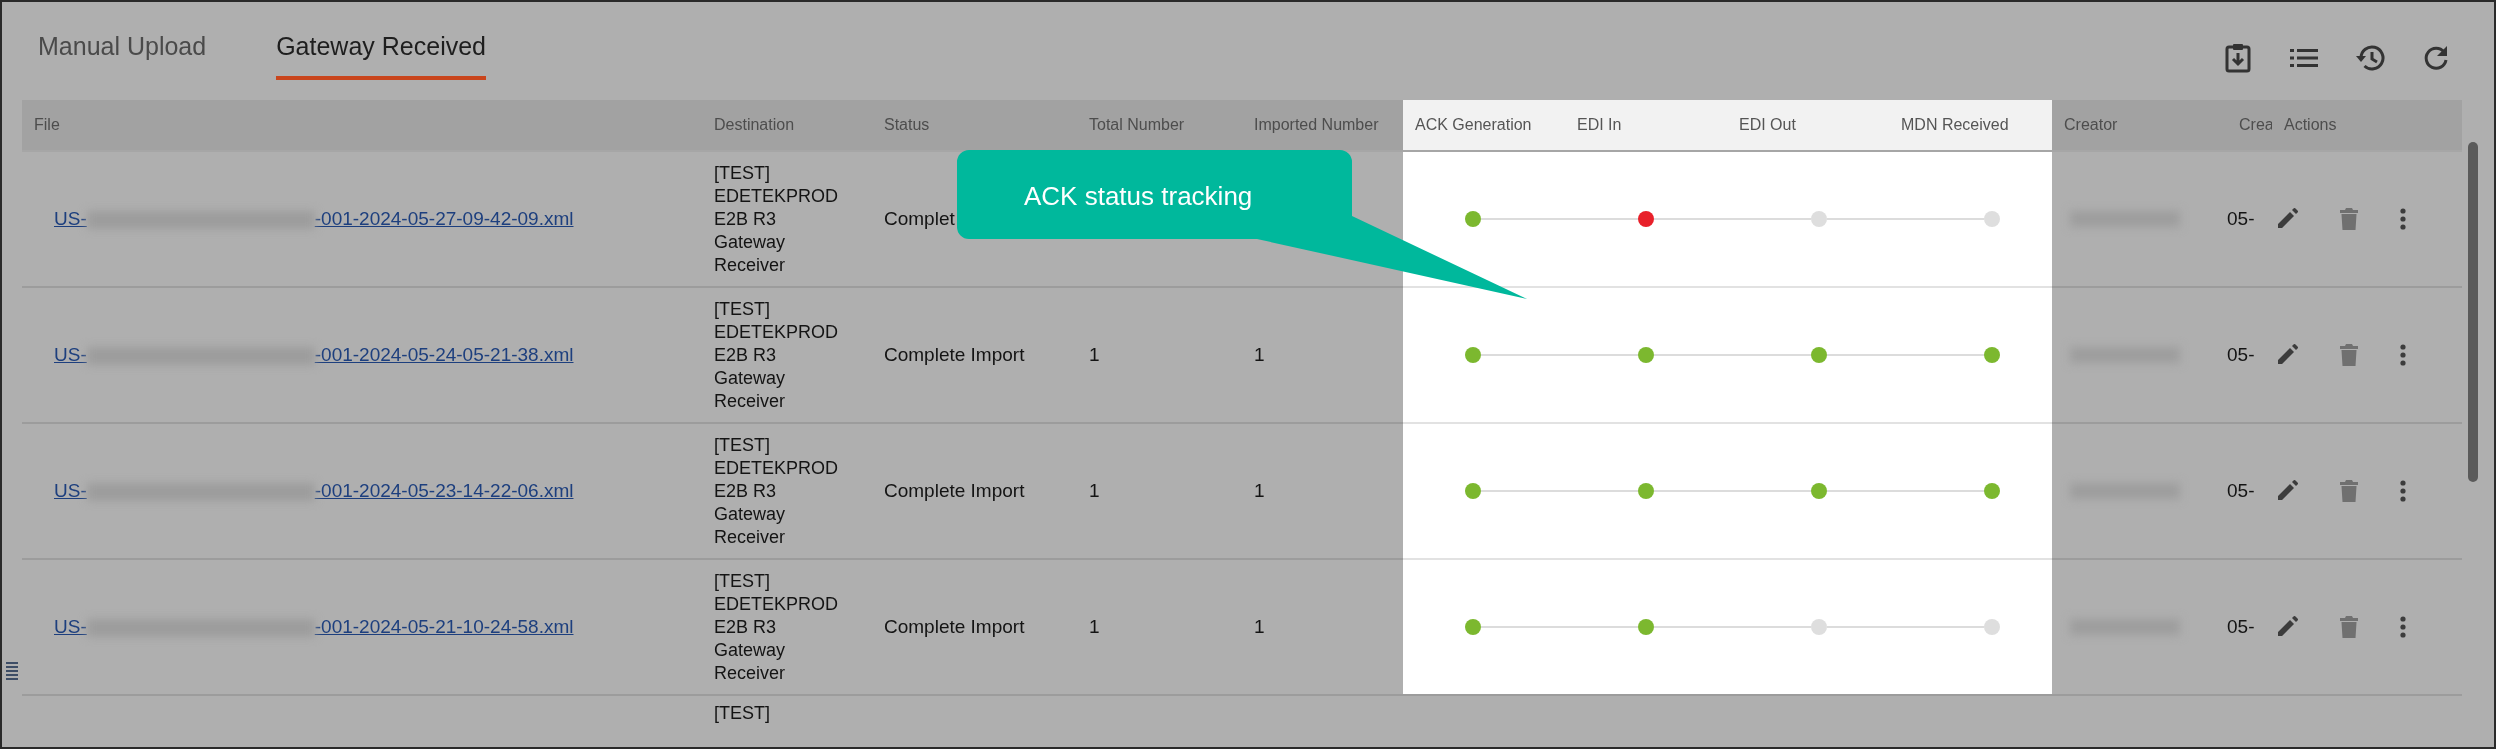 The image size is (2500, 754). I want to click on destination-text: [TEST], so click(742, 713).